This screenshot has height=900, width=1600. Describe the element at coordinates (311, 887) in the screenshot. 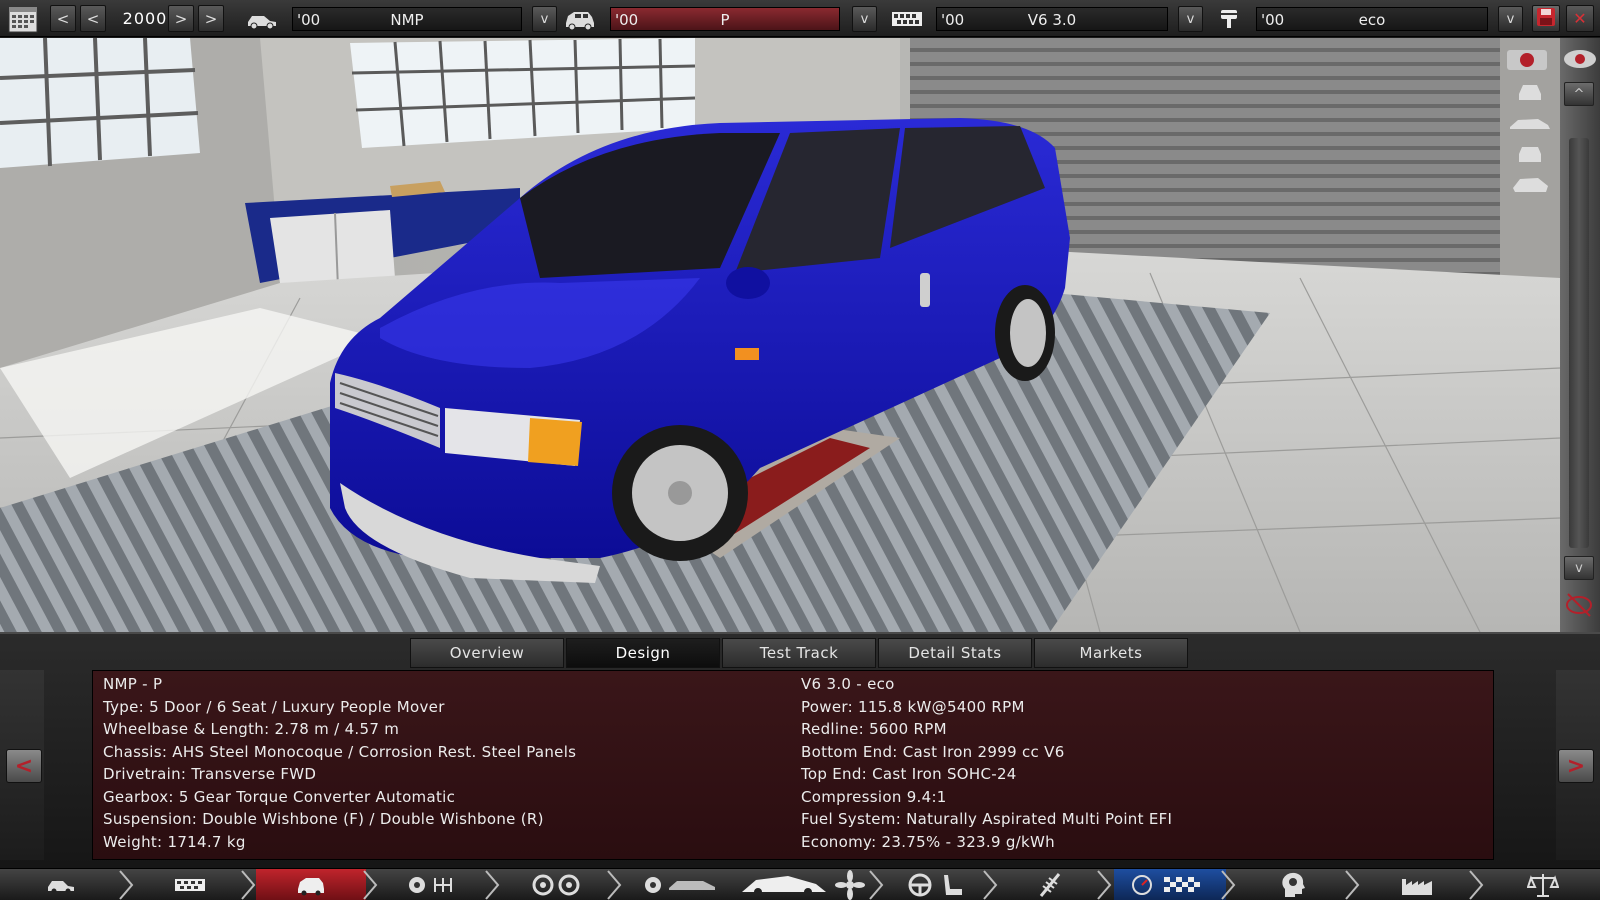

I see `trim-body-icon` at that location.